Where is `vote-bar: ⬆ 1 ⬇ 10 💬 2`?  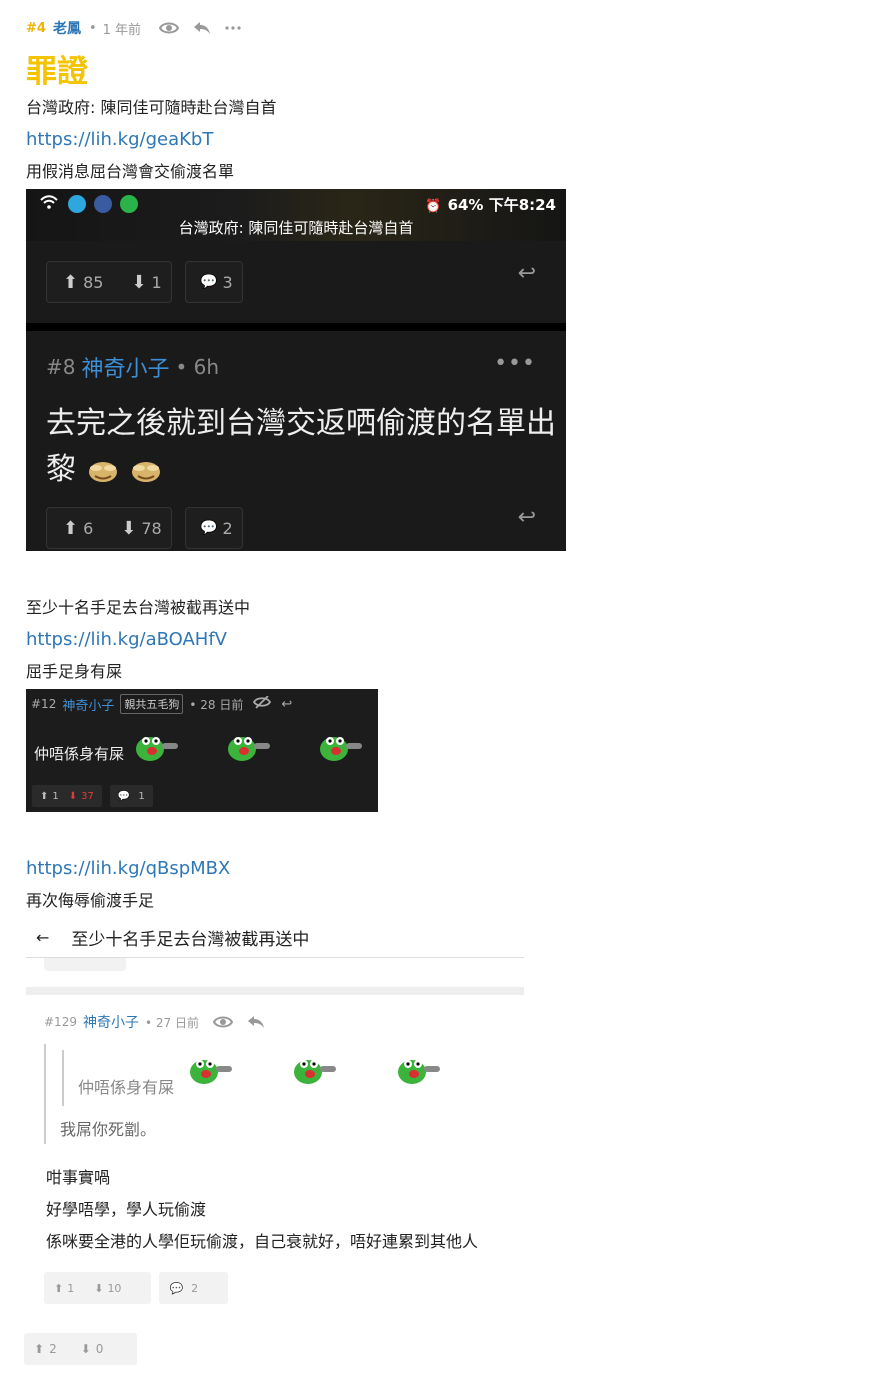
vote-bar: ⬆ 1 ⬇ 10 💬 2 is located at coordinates (140, 1288).